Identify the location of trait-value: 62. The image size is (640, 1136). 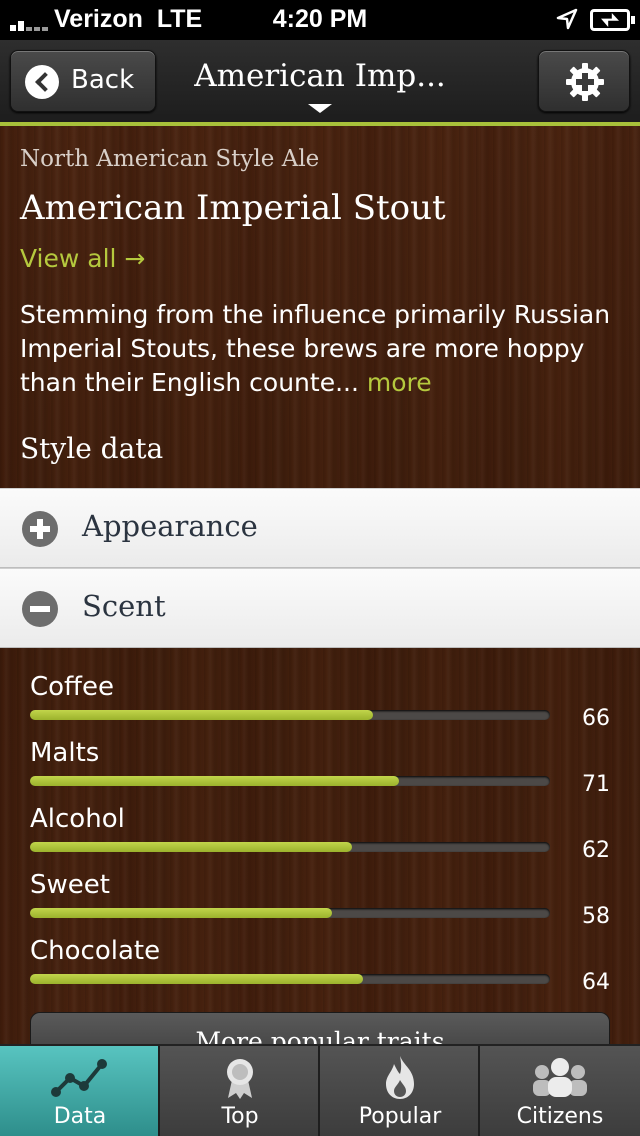
(596, 850).